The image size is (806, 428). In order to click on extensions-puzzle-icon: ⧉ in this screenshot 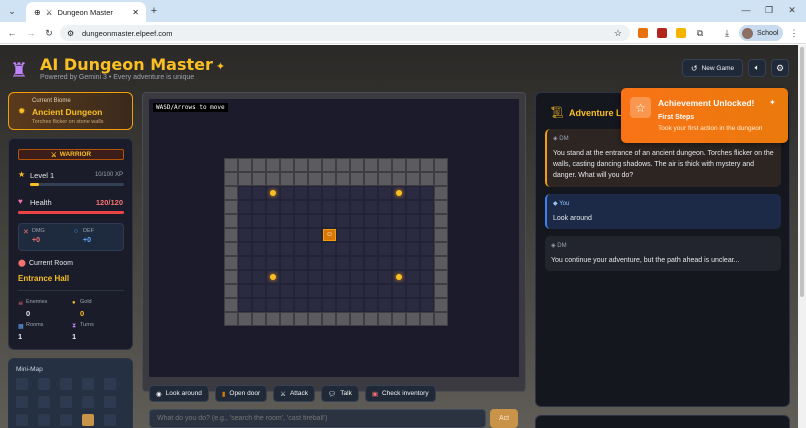, I will do `click(700, 33)`.